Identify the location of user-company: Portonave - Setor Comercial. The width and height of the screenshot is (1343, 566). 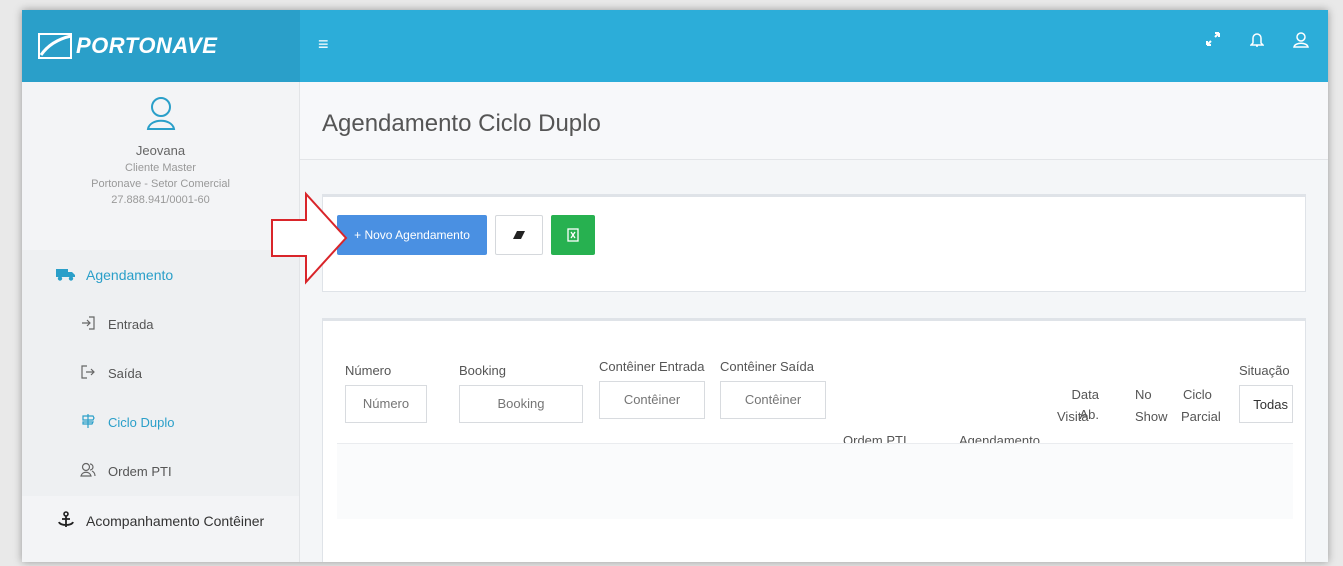
(160, 184).